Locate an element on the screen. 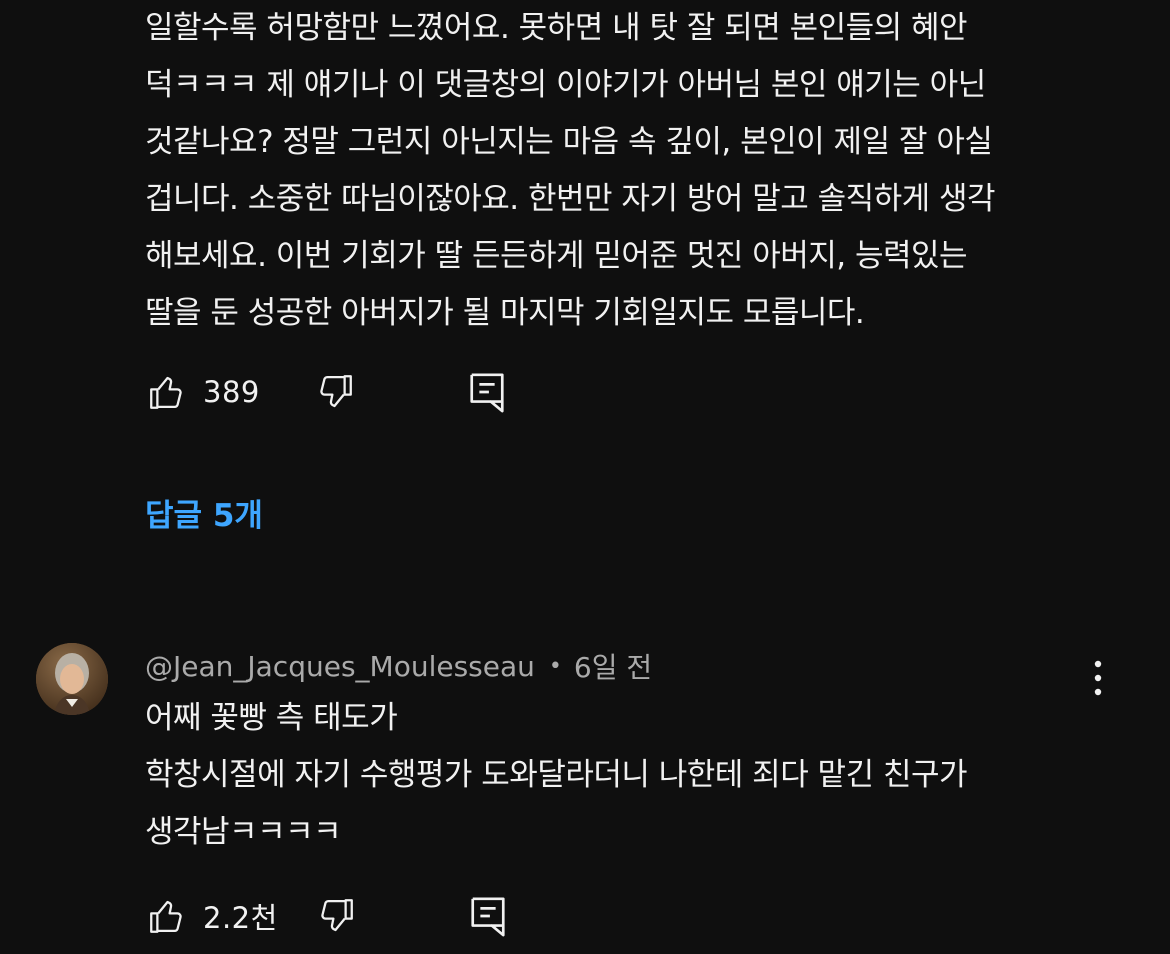 The image size is (1170, 954). view-replies-button: 답글 5개 is located at coordinates (204, 516).